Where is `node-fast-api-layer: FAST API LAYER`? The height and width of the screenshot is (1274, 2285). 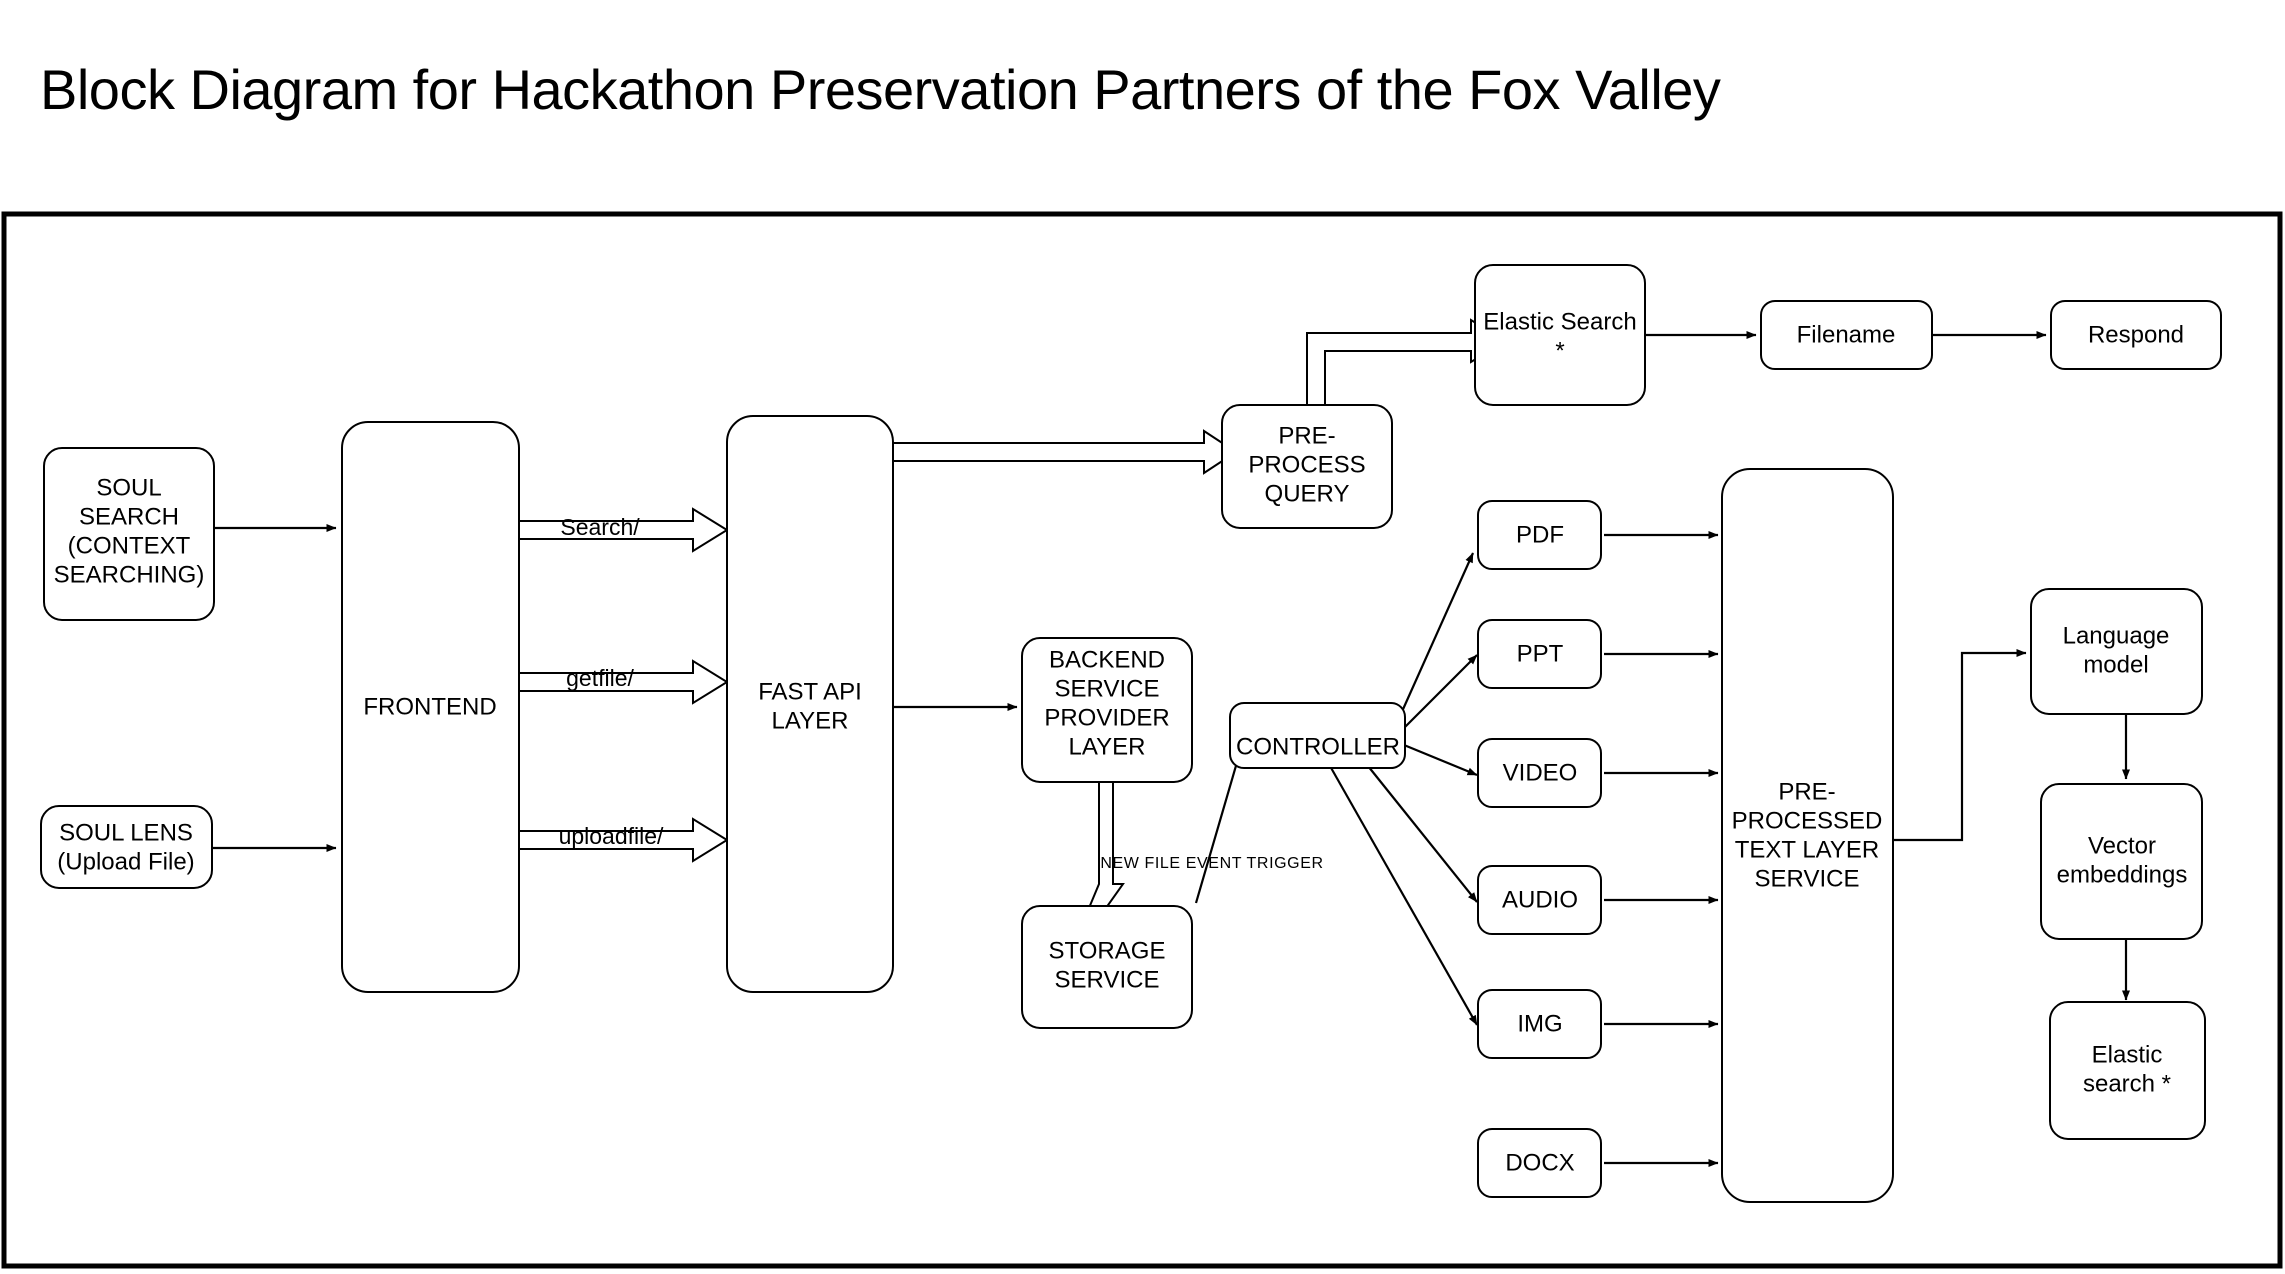 node-fast-api-layer: FAST API LAYER is located at coordinates (810, 704).